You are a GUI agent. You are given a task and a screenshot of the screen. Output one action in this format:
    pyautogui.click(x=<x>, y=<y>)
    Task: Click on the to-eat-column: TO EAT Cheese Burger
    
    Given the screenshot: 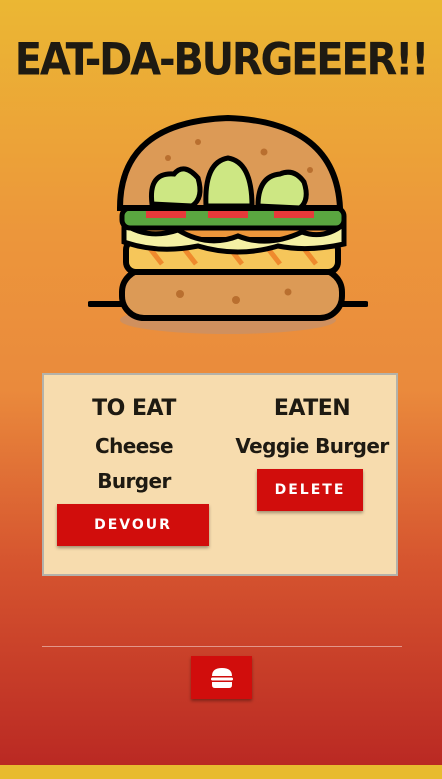 What is the action you would take?
    pyautogui.click(x=134, y=447)
    